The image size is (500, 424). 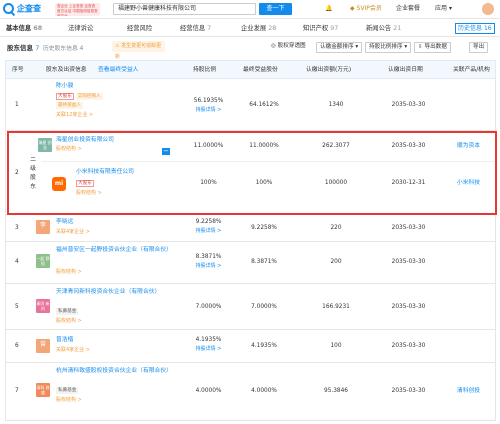 I want to click on change-notice: ⚠ 发生变更可追踪更新, so click(x=138, y=50).